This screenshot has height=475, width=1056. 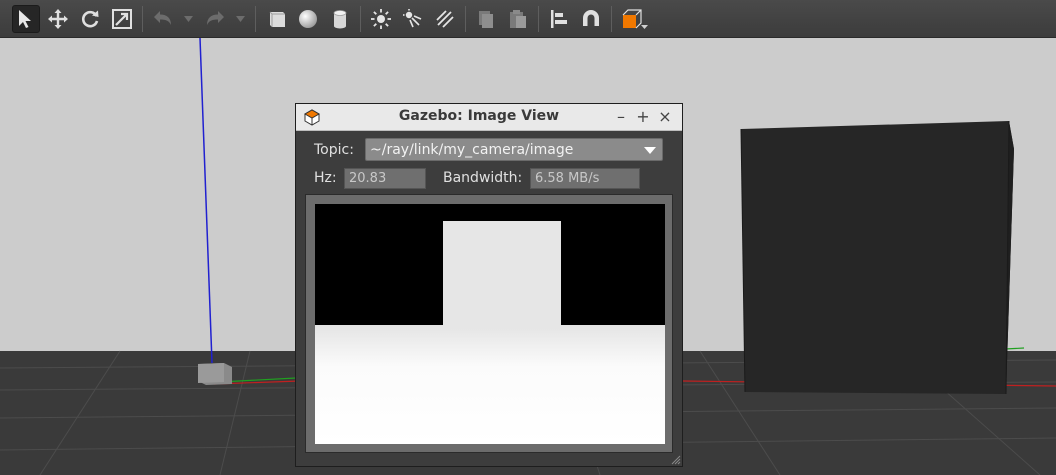 I want to click on copy-button, so click(x=486, y=19).